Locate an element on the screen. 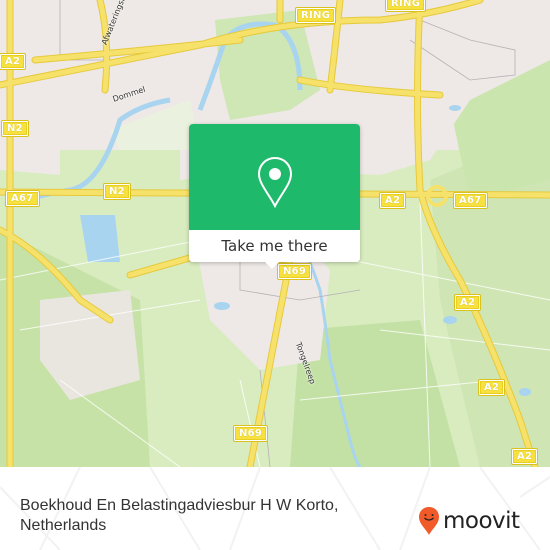 The width and height of the screenshot is (550, 550). take-me-there-button: Take me there is located at coordinates (274, 246).